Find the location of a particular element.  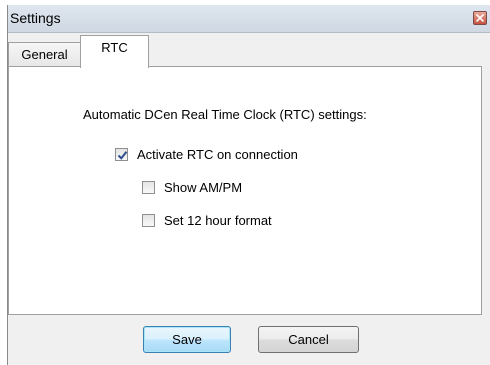

close-icon is located at coordinates (480, 18).